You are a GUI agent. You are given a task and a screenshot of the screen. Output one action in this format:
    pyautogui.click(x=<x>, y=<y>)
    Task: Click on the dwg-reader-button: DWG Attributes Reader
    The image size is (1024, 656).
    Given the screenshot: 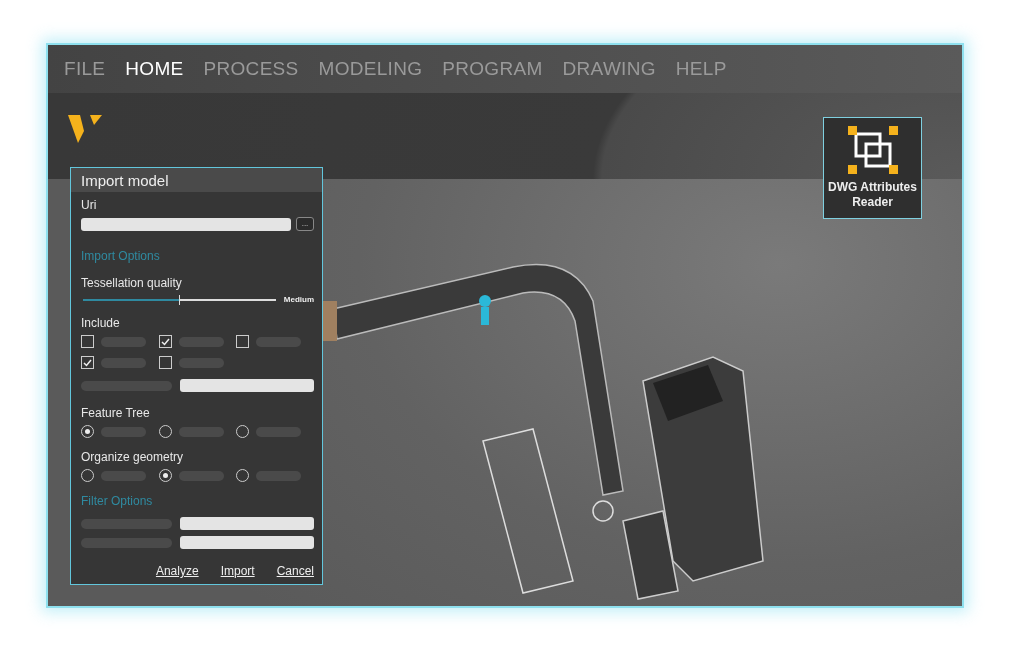 What is the action you would take?
    pyautogui.click(x=872, y=168)
    